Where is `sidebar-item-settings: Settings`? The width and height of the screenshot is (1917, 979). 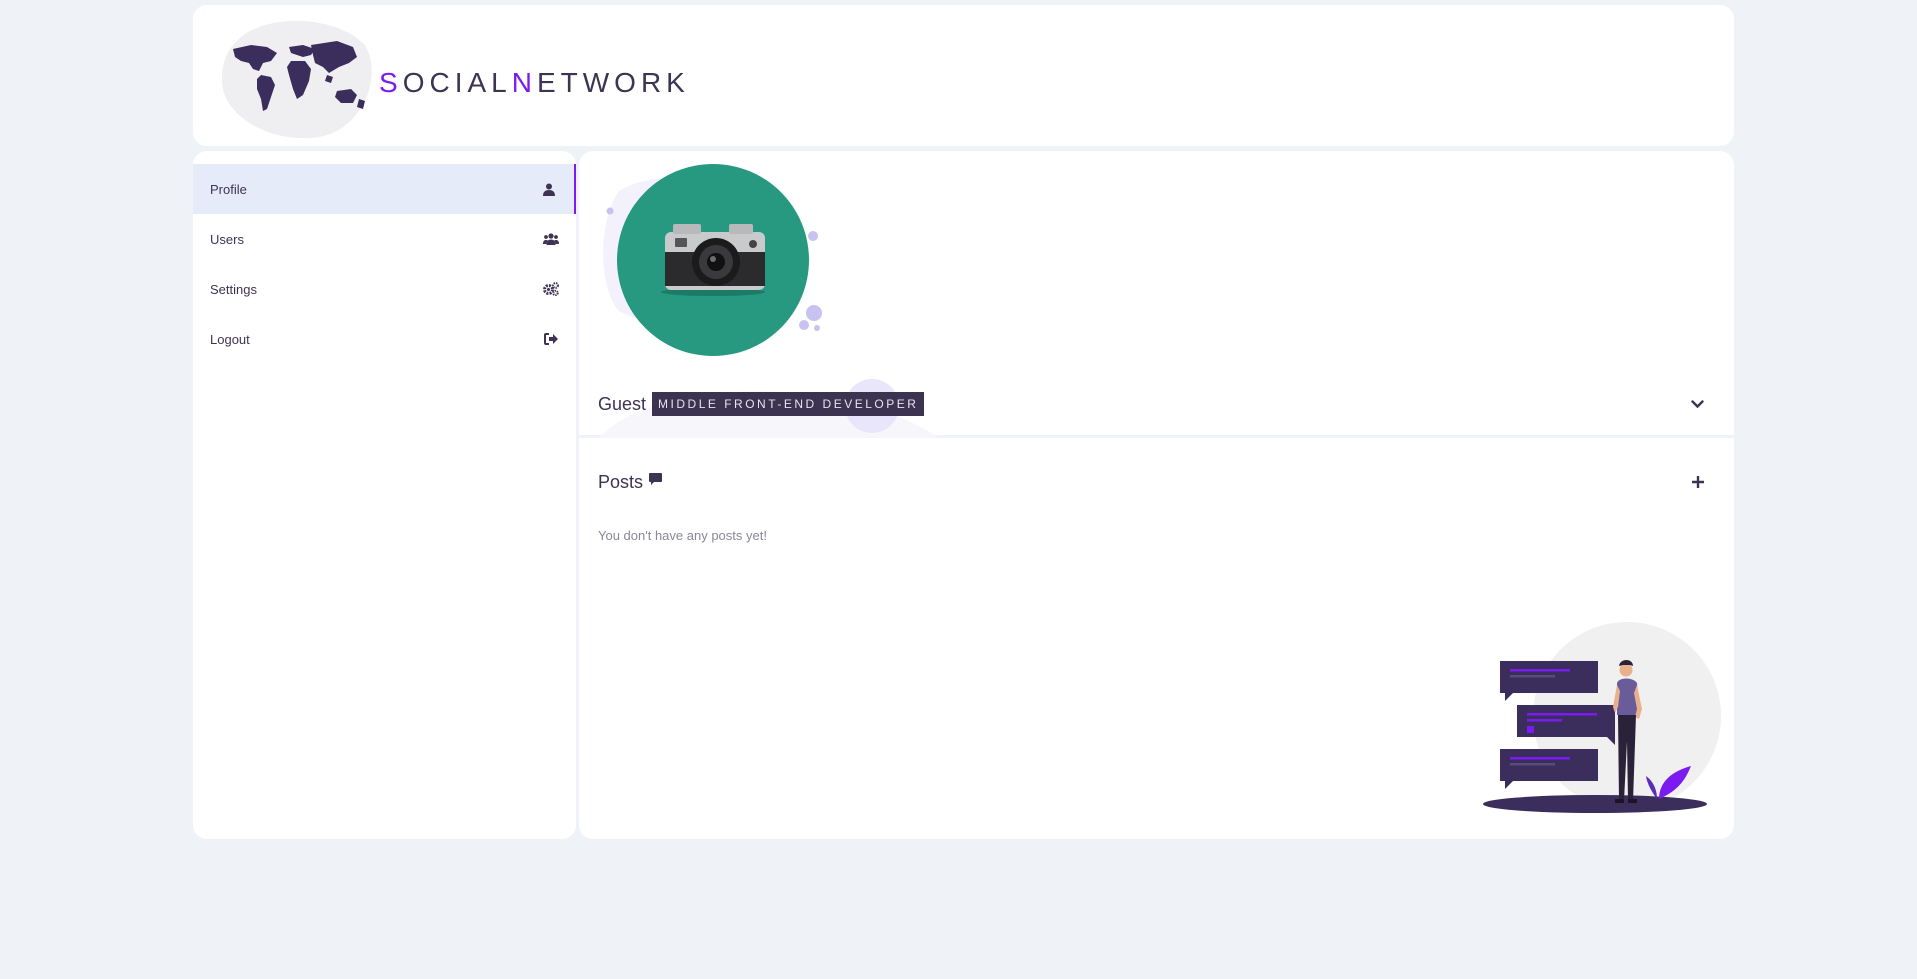
sidebar-item-settings: Settings is located at coordinates (384, 289).